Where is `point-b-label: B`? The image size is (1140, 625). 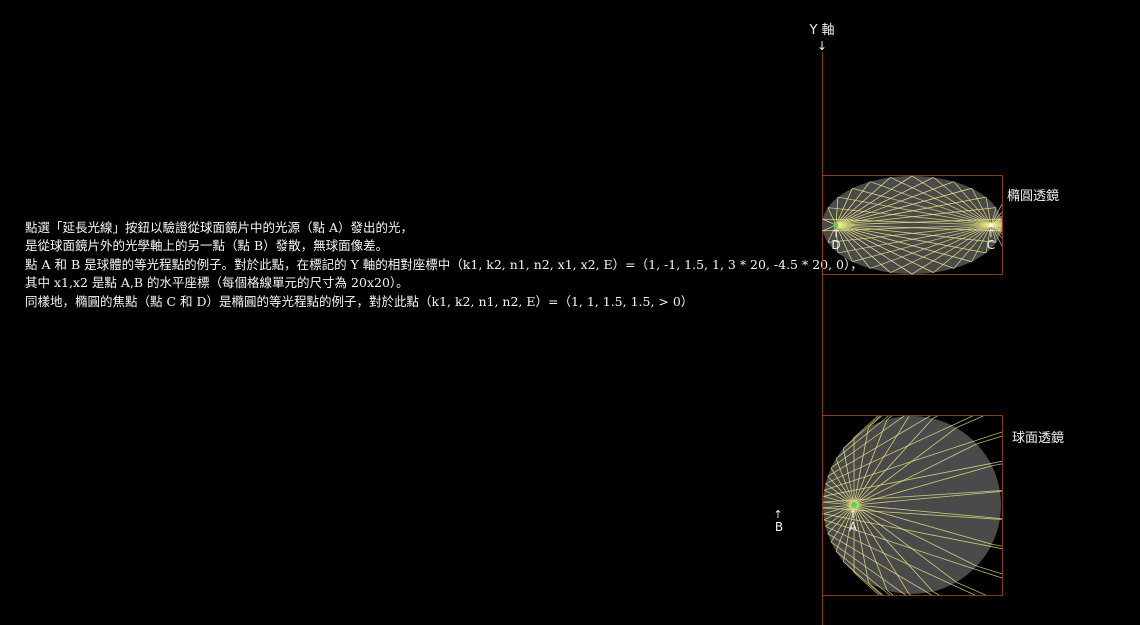 point-b-label: B is located at coordinates (779, 527).